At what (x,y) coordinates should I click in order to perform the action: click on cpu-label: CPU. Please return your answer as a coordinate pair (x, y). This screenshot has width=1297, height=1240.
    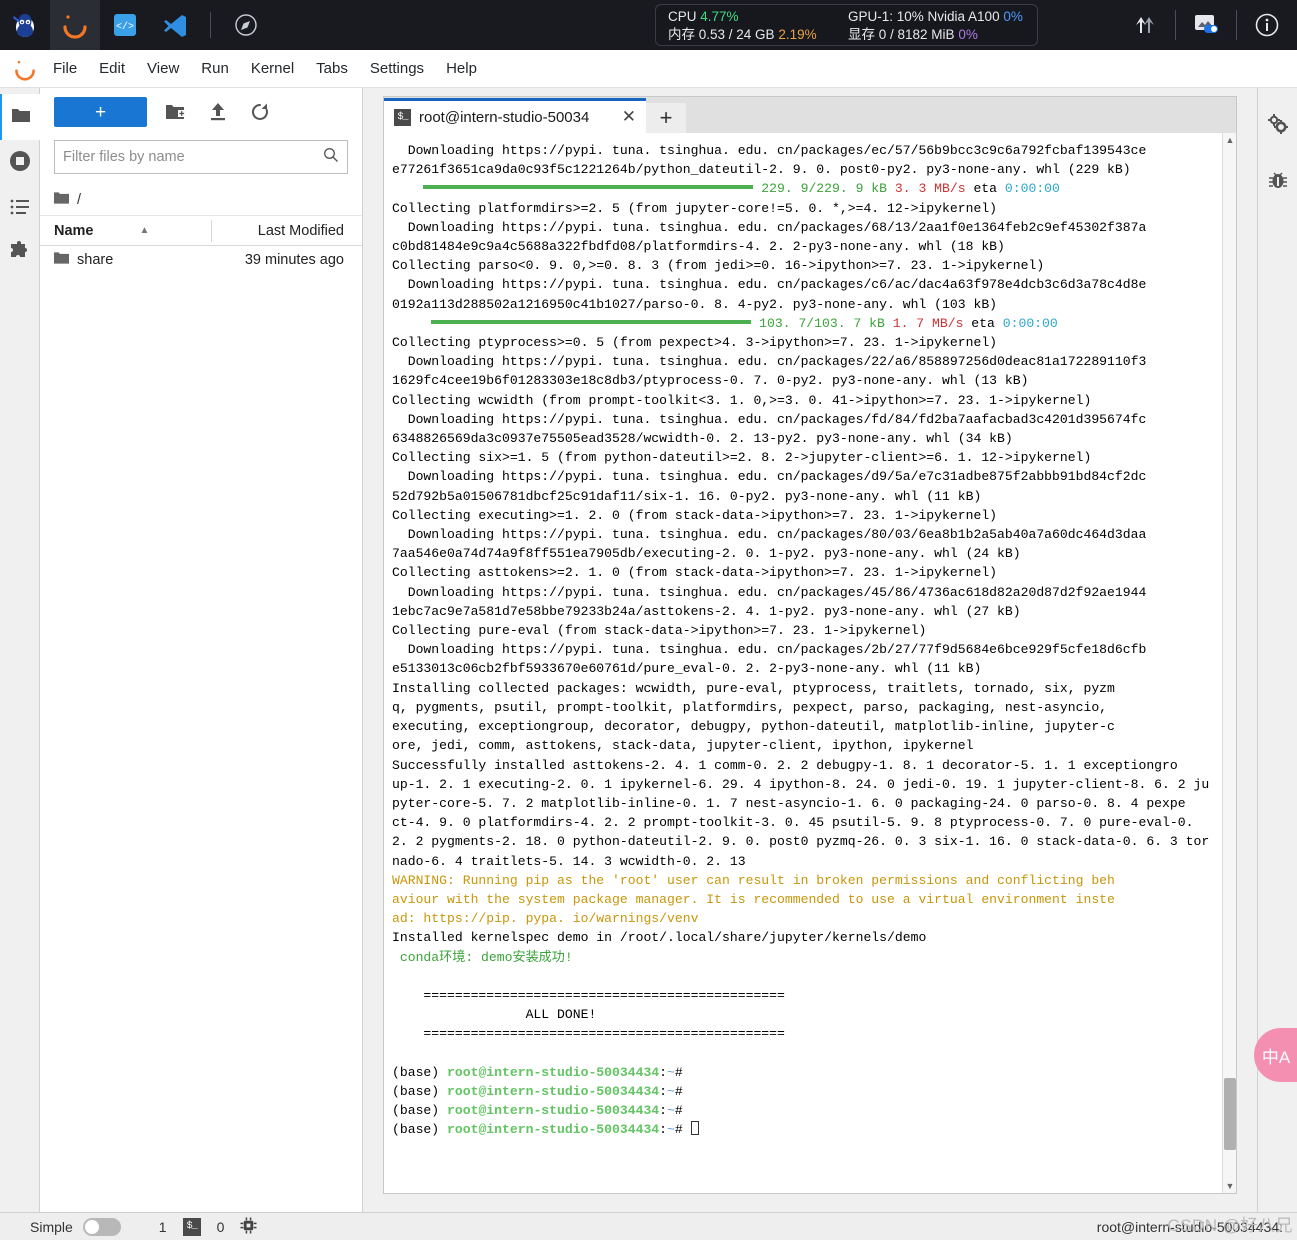
    Looking at the image, I should click on (682, 16).